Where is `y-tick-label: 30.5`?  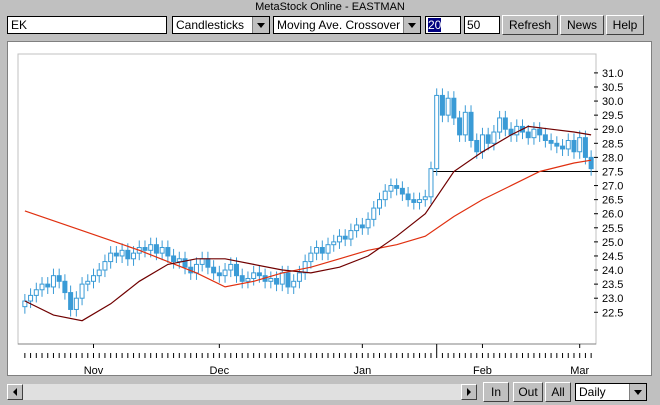 y-tick-label: 30.5 is located at coordinates (612, 88).